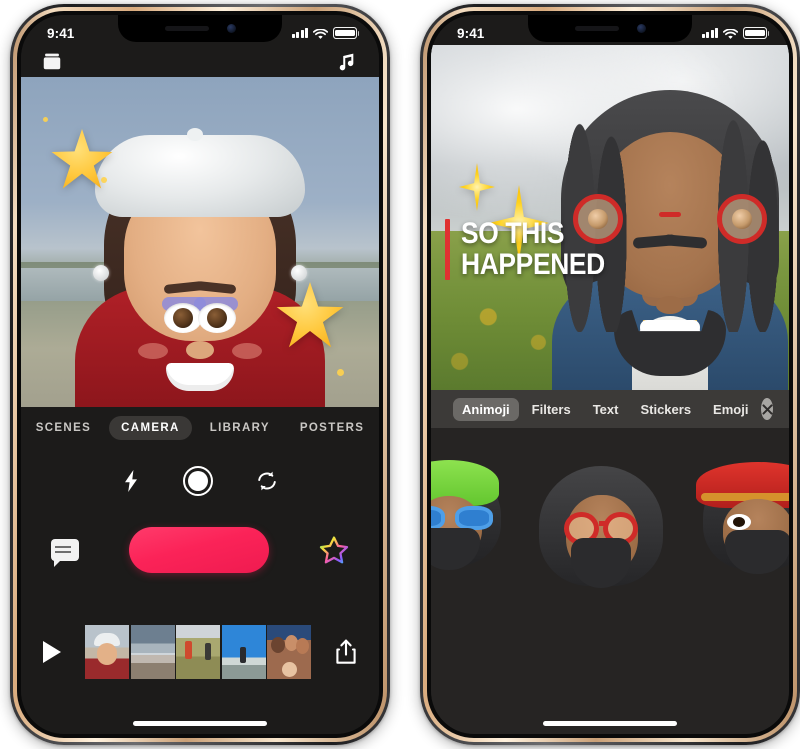  I want to click on edit-toolbar: Animoji Filters Text Stickers Emoji, so click(610, 409).